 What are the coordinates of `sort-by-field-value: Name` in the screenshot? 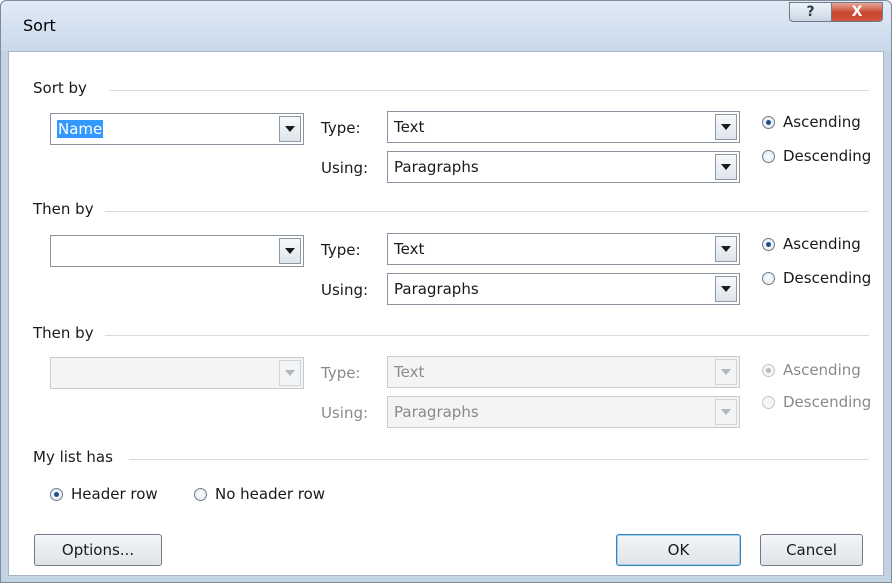 It's located at (80, 129).